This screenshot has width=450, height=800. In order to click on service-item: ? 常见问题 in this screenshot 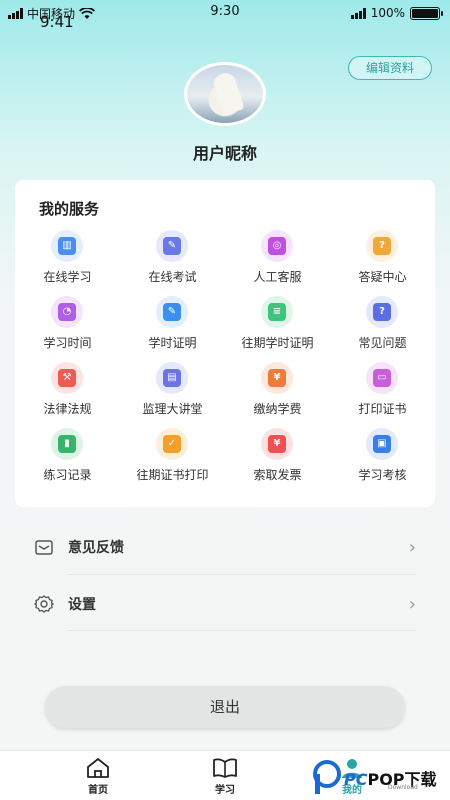, I will do `click(382, 324)`.